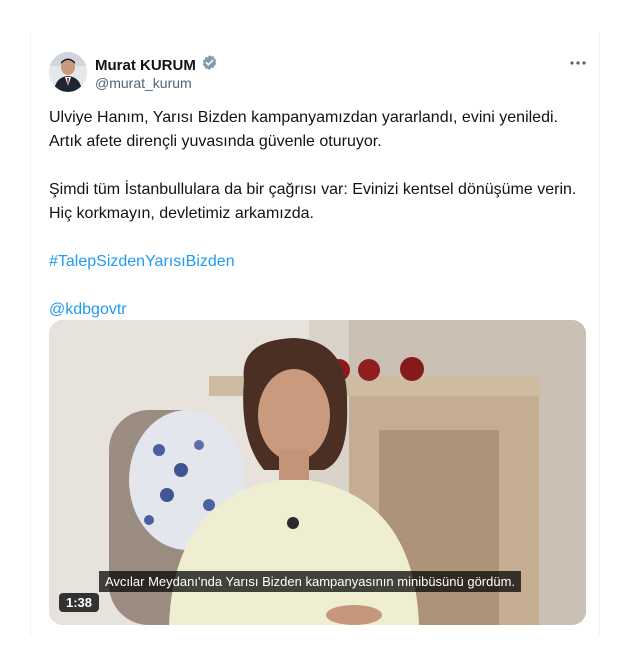  What do you see at coordinates (143, 83) in the screenshot?
I see `author-handle: @murat_kurum` at bounding box center [143, 83].